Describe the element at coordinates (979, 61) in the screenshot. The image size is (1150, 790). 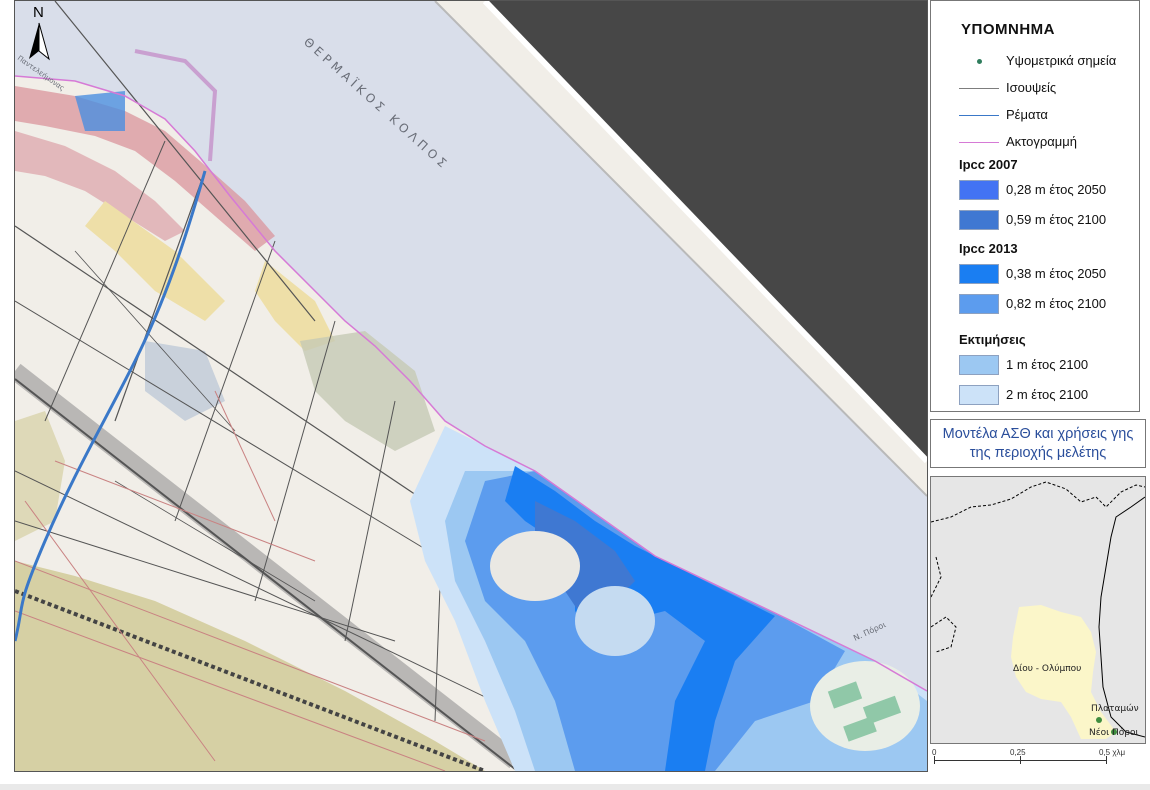
I see `elevation-point-icon` at that location.